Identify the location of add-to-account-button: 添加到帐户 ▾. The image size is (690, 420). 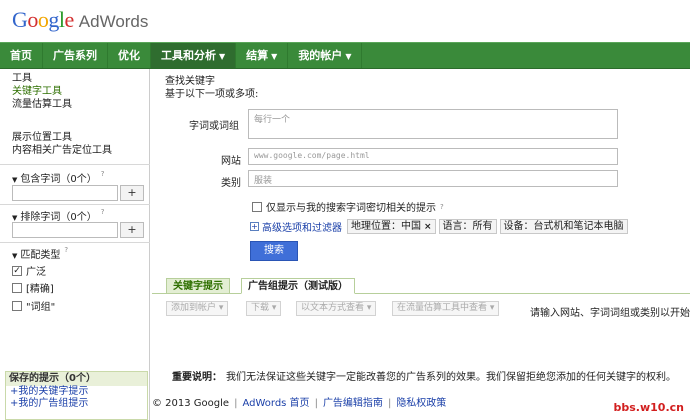
(197, 308).